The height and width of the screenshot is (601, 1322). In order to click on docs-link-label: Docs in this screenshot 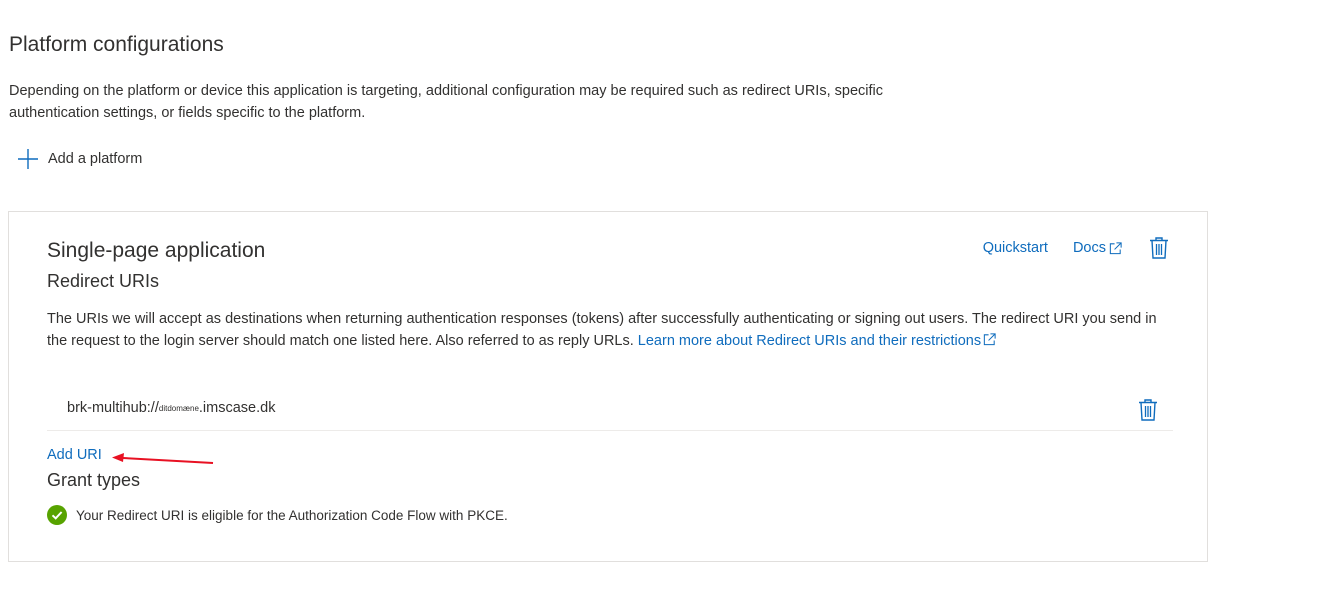, I will do `click(1089, 248)`.